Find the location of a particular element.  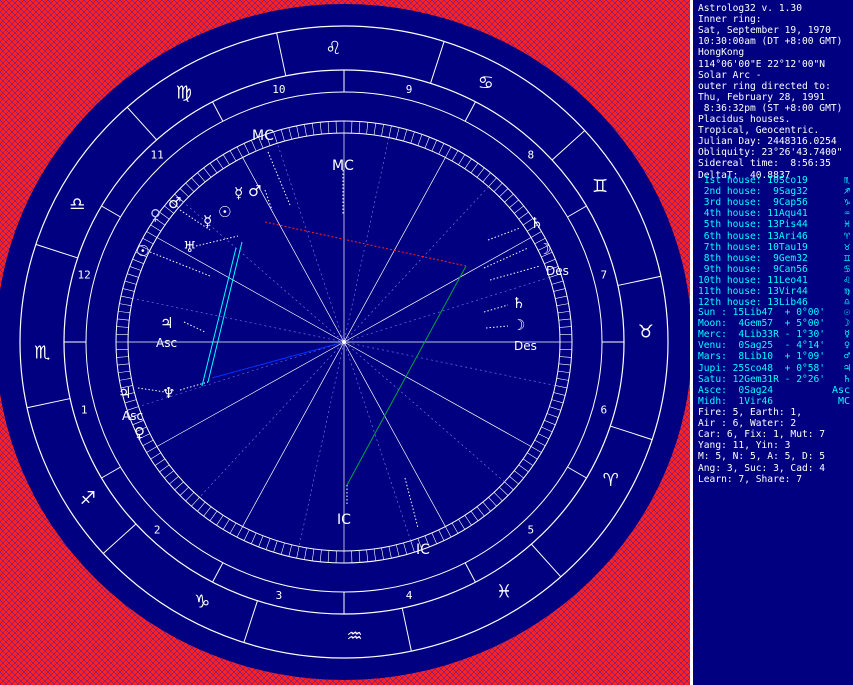

planet-icon: MC is located at coordinates (844, 401).